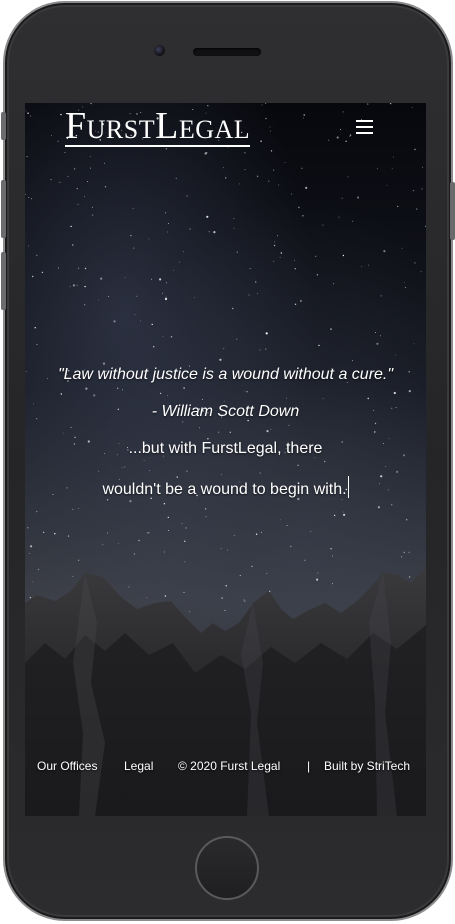  What do you see at coordinates (167, 126) in the screenshot?
I see `logo-letter-l: L` at bounding box center [167, 126].